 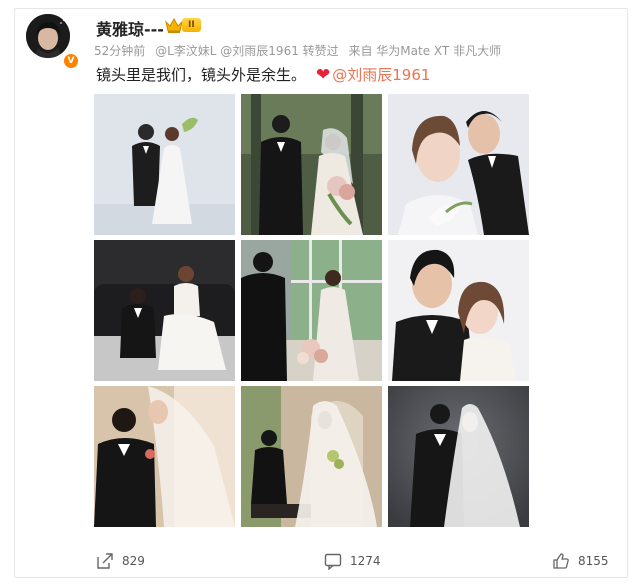 I want to click on comment-button: 1274, so click(x=352, y=561).